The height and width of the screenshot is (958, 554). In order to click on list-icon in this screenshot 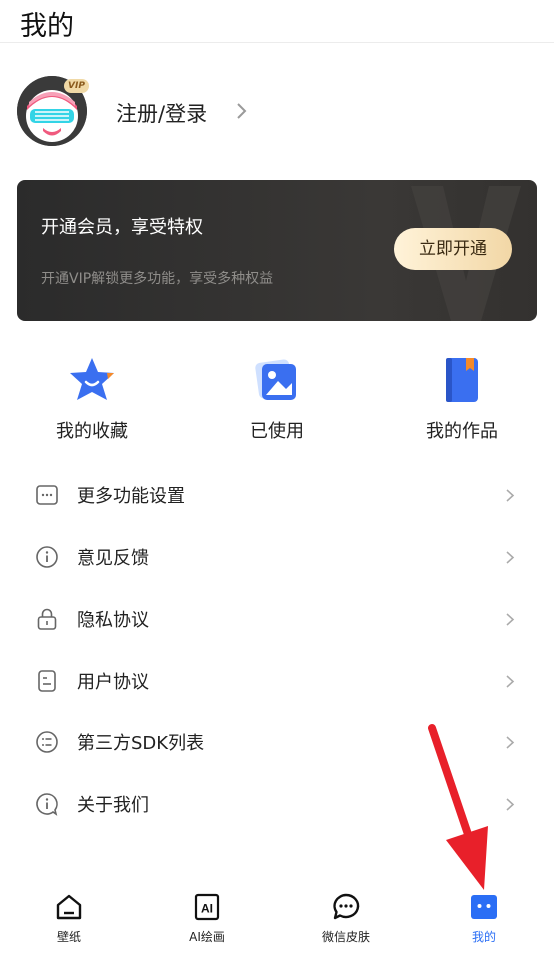, I will do `click(47, 742)`.